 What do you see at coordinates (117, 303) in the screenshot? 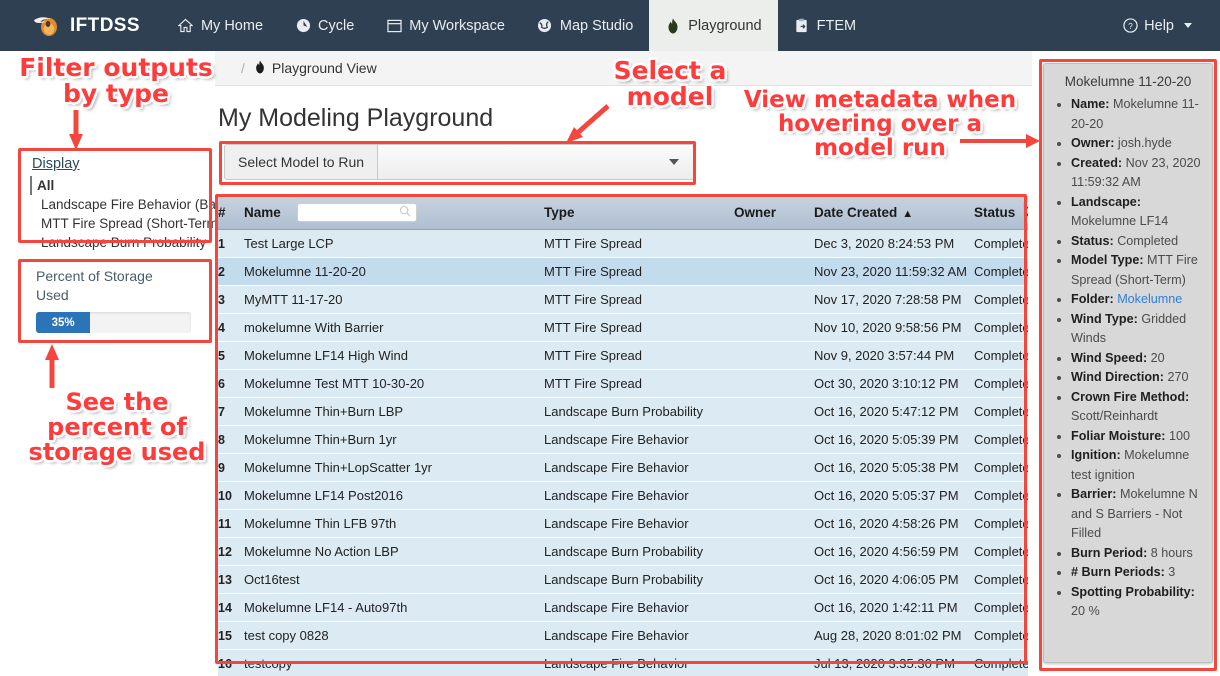
I see `storage-usage-panel: Percent of Storage Used 35%` at bounding box center [117, 303].